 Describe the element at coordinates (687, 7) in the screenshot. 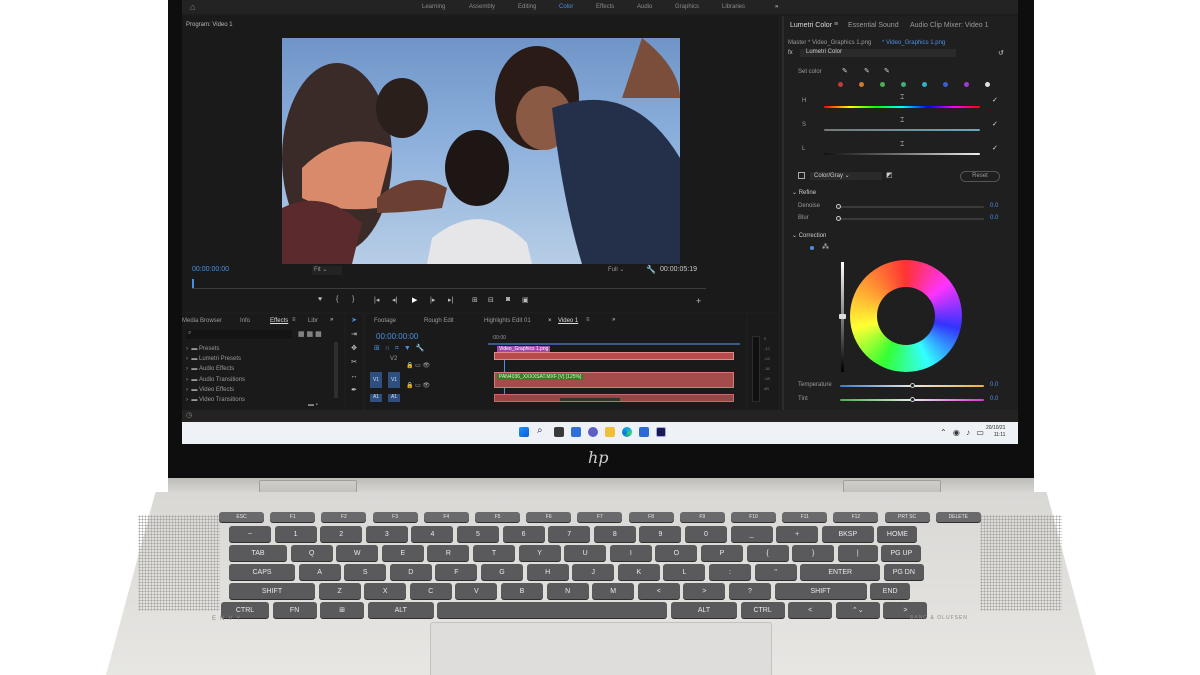

I see `workspace-graphics: Graphics` at that location.